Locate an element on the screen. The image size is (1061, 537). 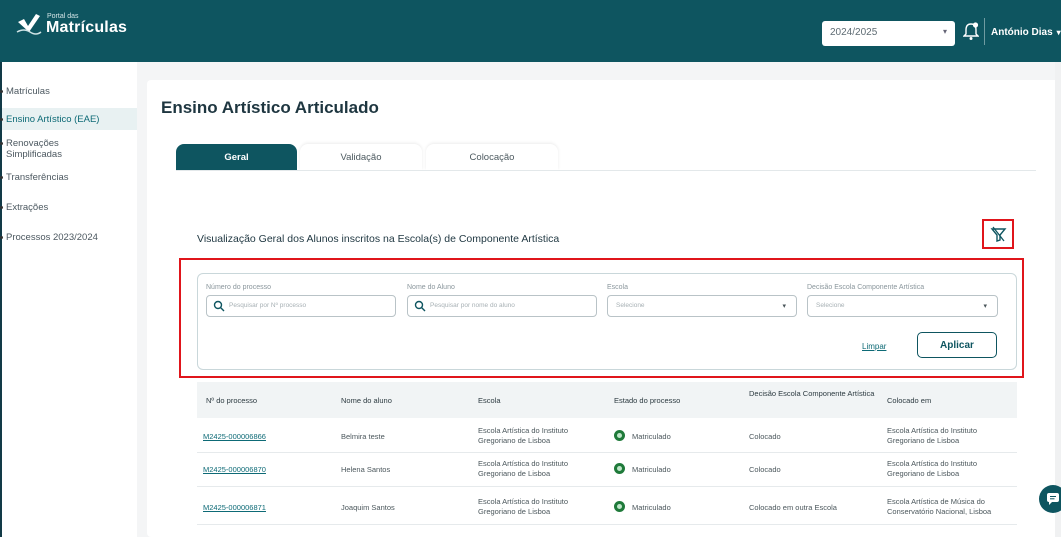
logo-icon is located at coordinates (29, 24).